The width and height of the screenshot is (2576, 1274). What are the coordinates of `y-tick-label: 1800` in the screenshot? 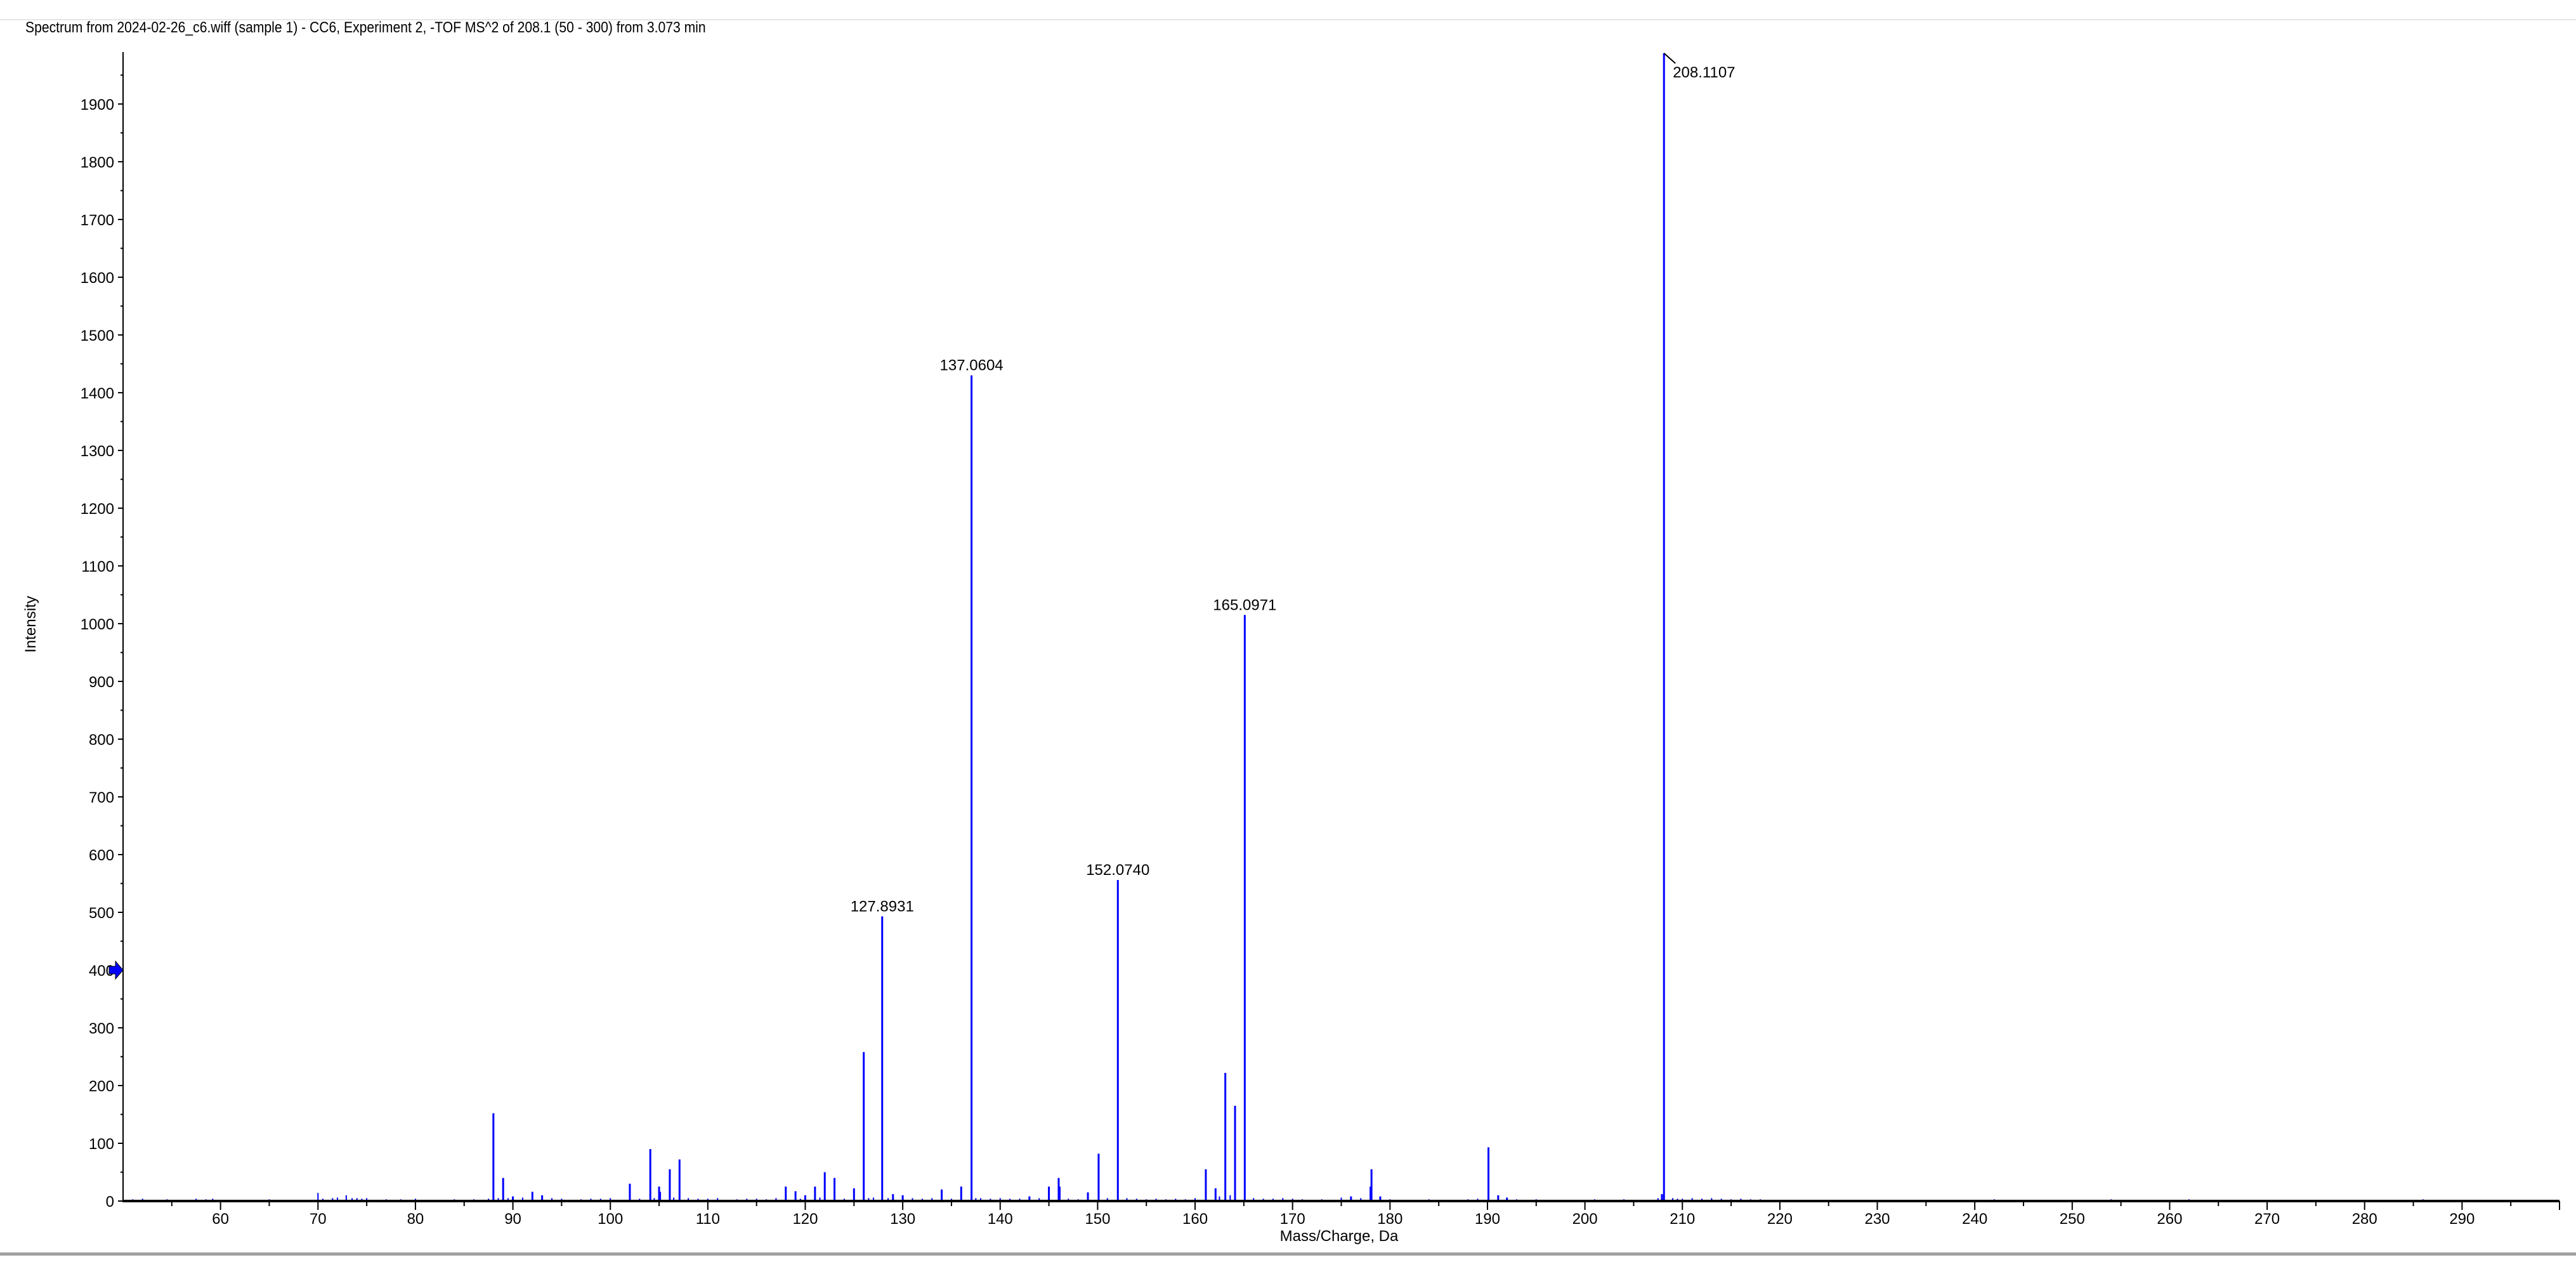 It's located at (97, 163).